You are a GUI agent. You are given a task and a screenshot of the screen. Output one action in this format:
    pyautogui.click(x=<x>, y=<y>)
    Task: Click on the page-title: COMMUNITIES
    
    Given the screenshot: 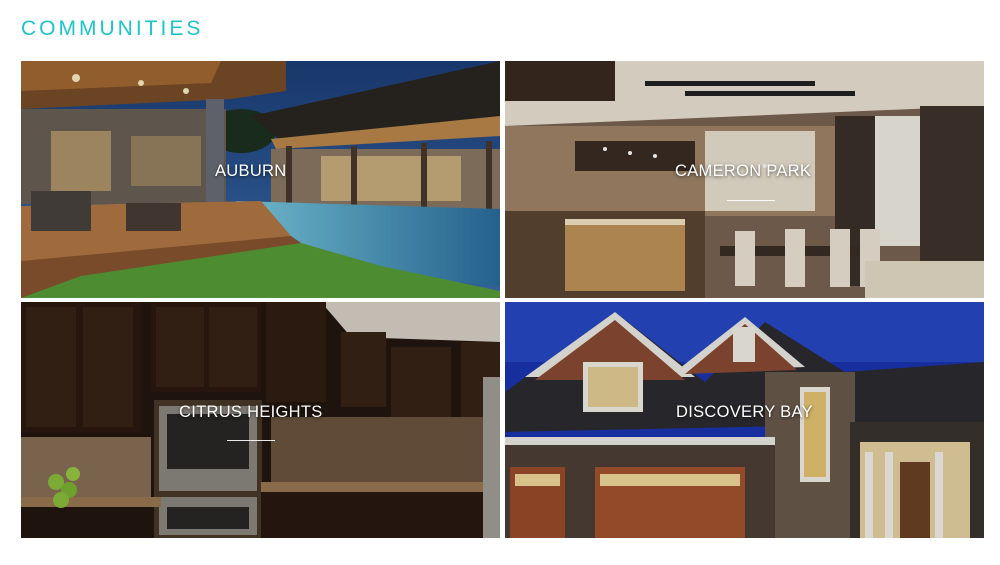 What is the action you would take?
    pyautogui.click(x=112, y=28)
    